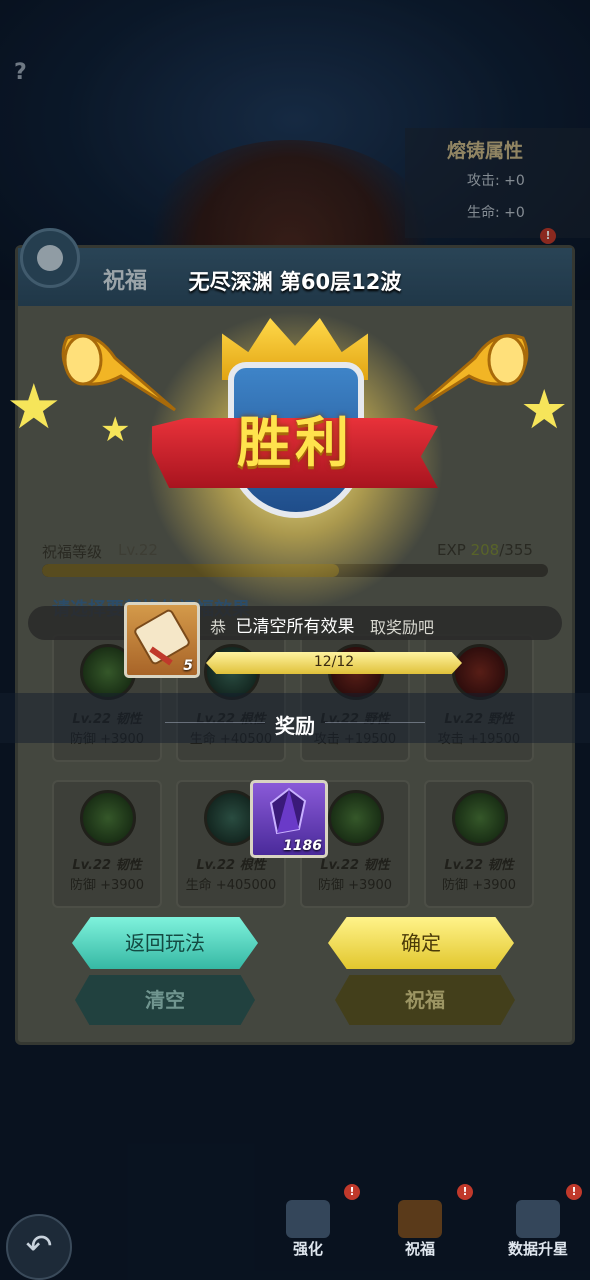  I want to click on scroll-item: 5, so click(162, 640).